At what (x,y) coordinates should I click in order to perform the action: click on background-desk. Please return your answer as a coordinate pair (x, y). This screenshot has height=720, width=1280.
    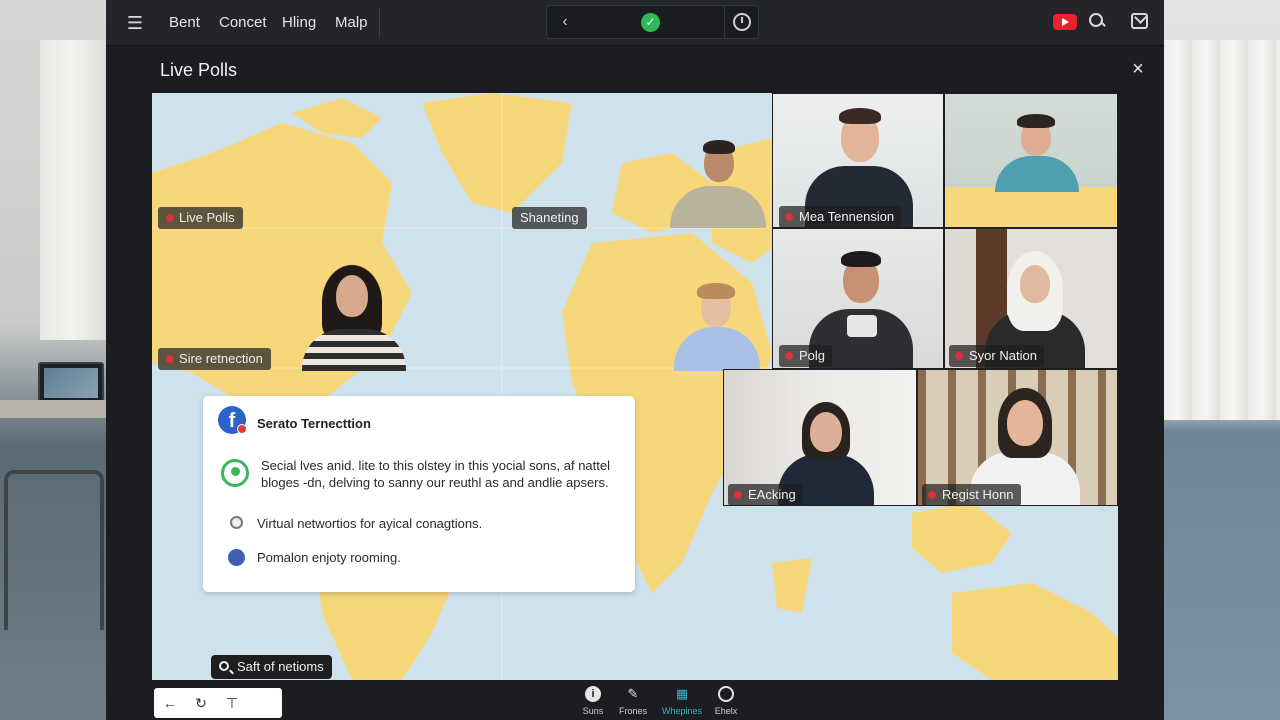
    Looking at the image, I should click on (53, 409).